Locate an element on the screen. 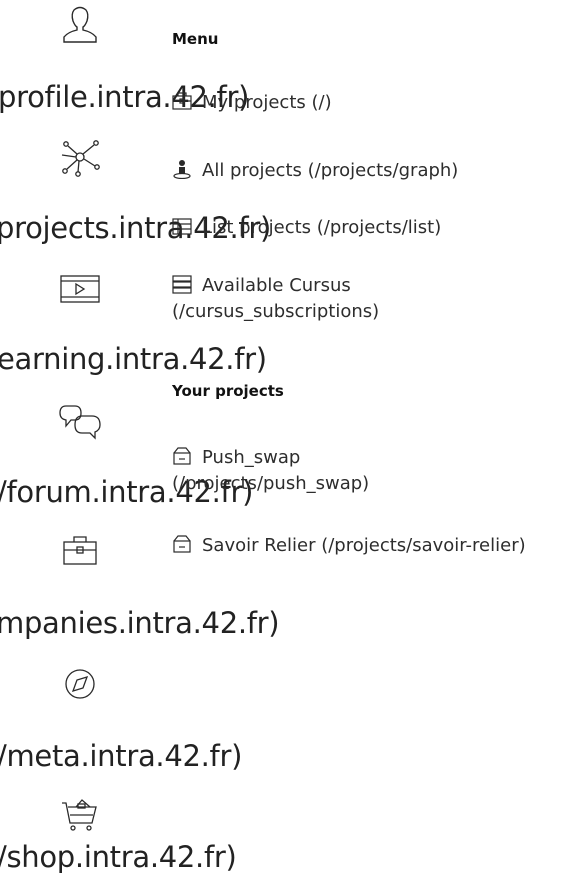 The image size is (563, 879). menu-section-title: Menu is located at coordinates (195, 39).